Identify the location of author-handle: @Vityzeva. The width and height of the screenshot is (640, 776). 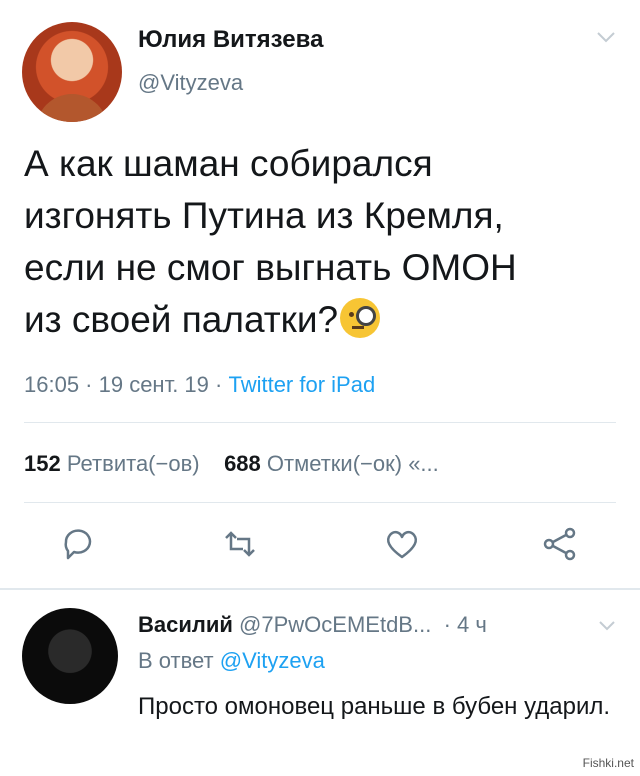
(190, 83).